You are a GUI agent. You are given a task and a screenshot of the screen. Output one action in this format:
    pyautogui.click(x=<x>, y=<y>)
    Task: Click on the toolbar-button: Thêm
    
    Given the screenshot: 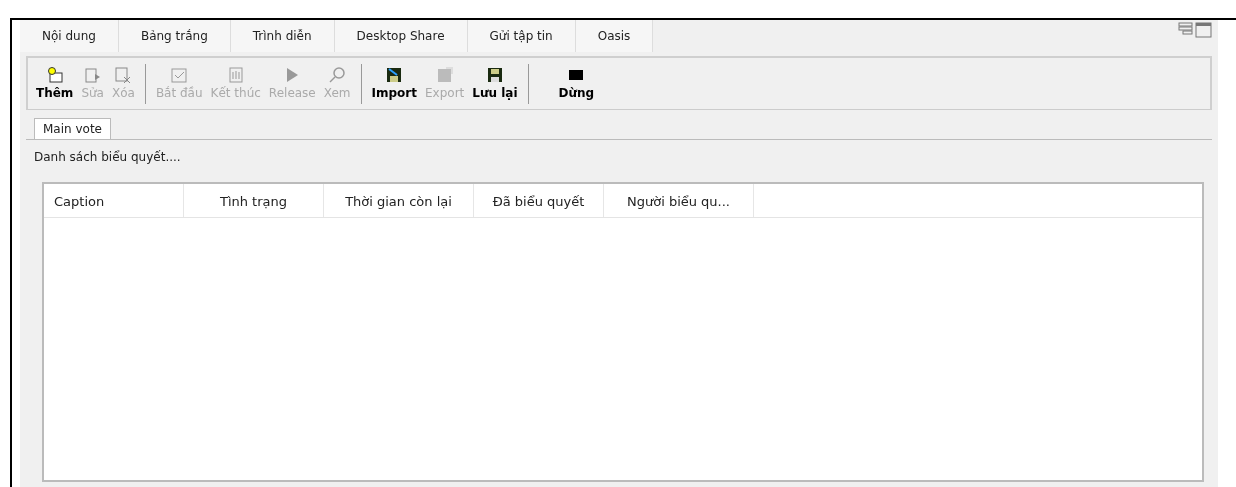 What is the action you would take?
    pyautogui.click(x=55, y=83)
    